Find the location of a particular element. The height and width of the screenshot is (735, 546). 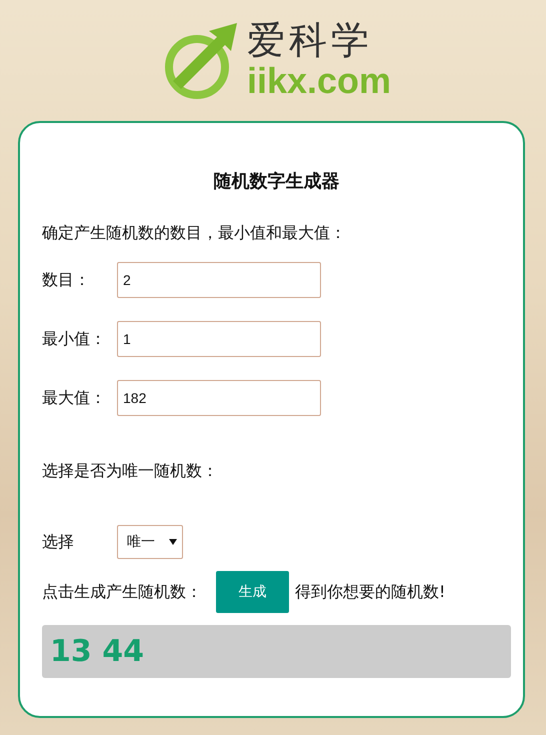

field-label: 最小值： is located at coordinates (74, 339).